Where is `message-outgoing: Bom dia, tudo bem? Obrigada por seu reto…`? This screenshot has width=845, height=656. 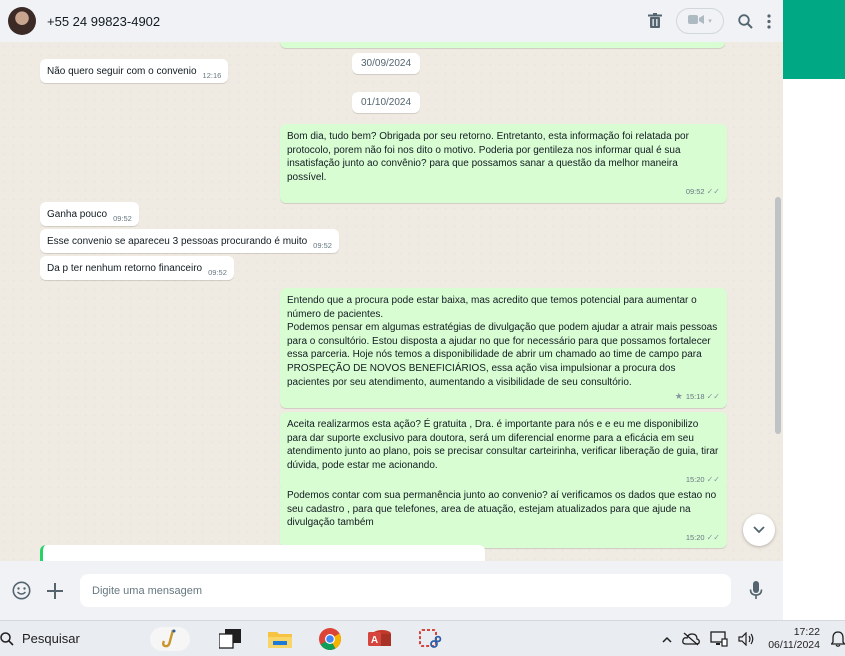 message-outgoing: Bom dia, tudo bem? Obrigada por seu reto… is located at coordinates (503, 163).